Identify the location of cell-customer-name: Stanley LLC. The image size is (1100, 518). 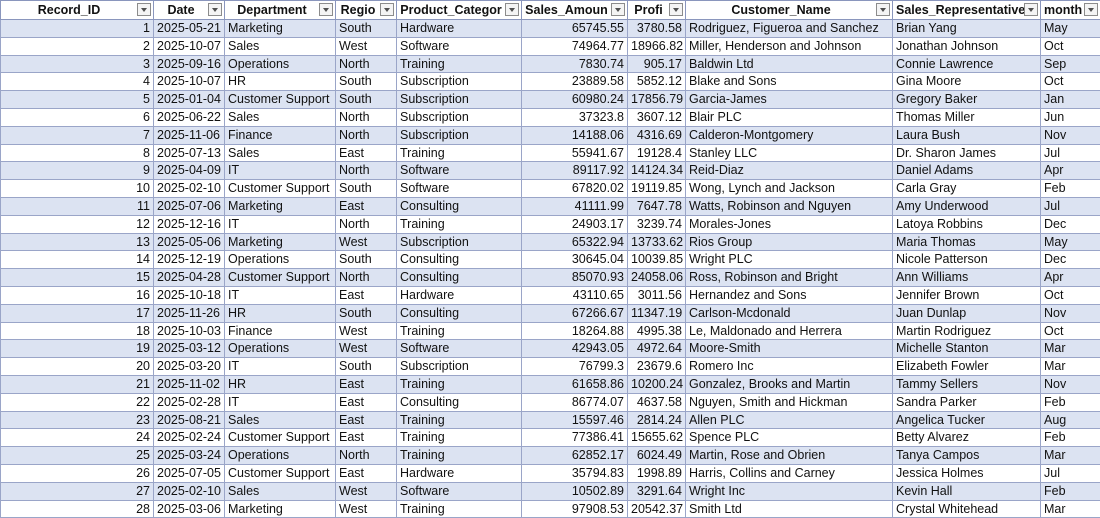
(789, 153).